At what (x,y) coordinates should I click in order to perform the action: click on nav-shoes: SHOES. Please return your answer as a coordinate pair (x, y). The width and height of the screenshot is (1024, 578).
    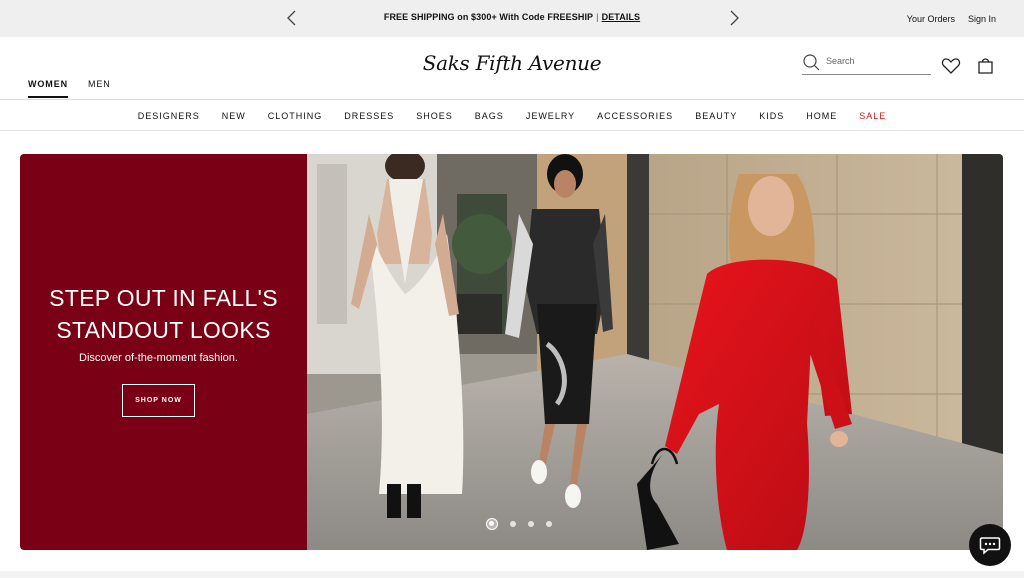
    Looking at the image, I should click on (434, 116).